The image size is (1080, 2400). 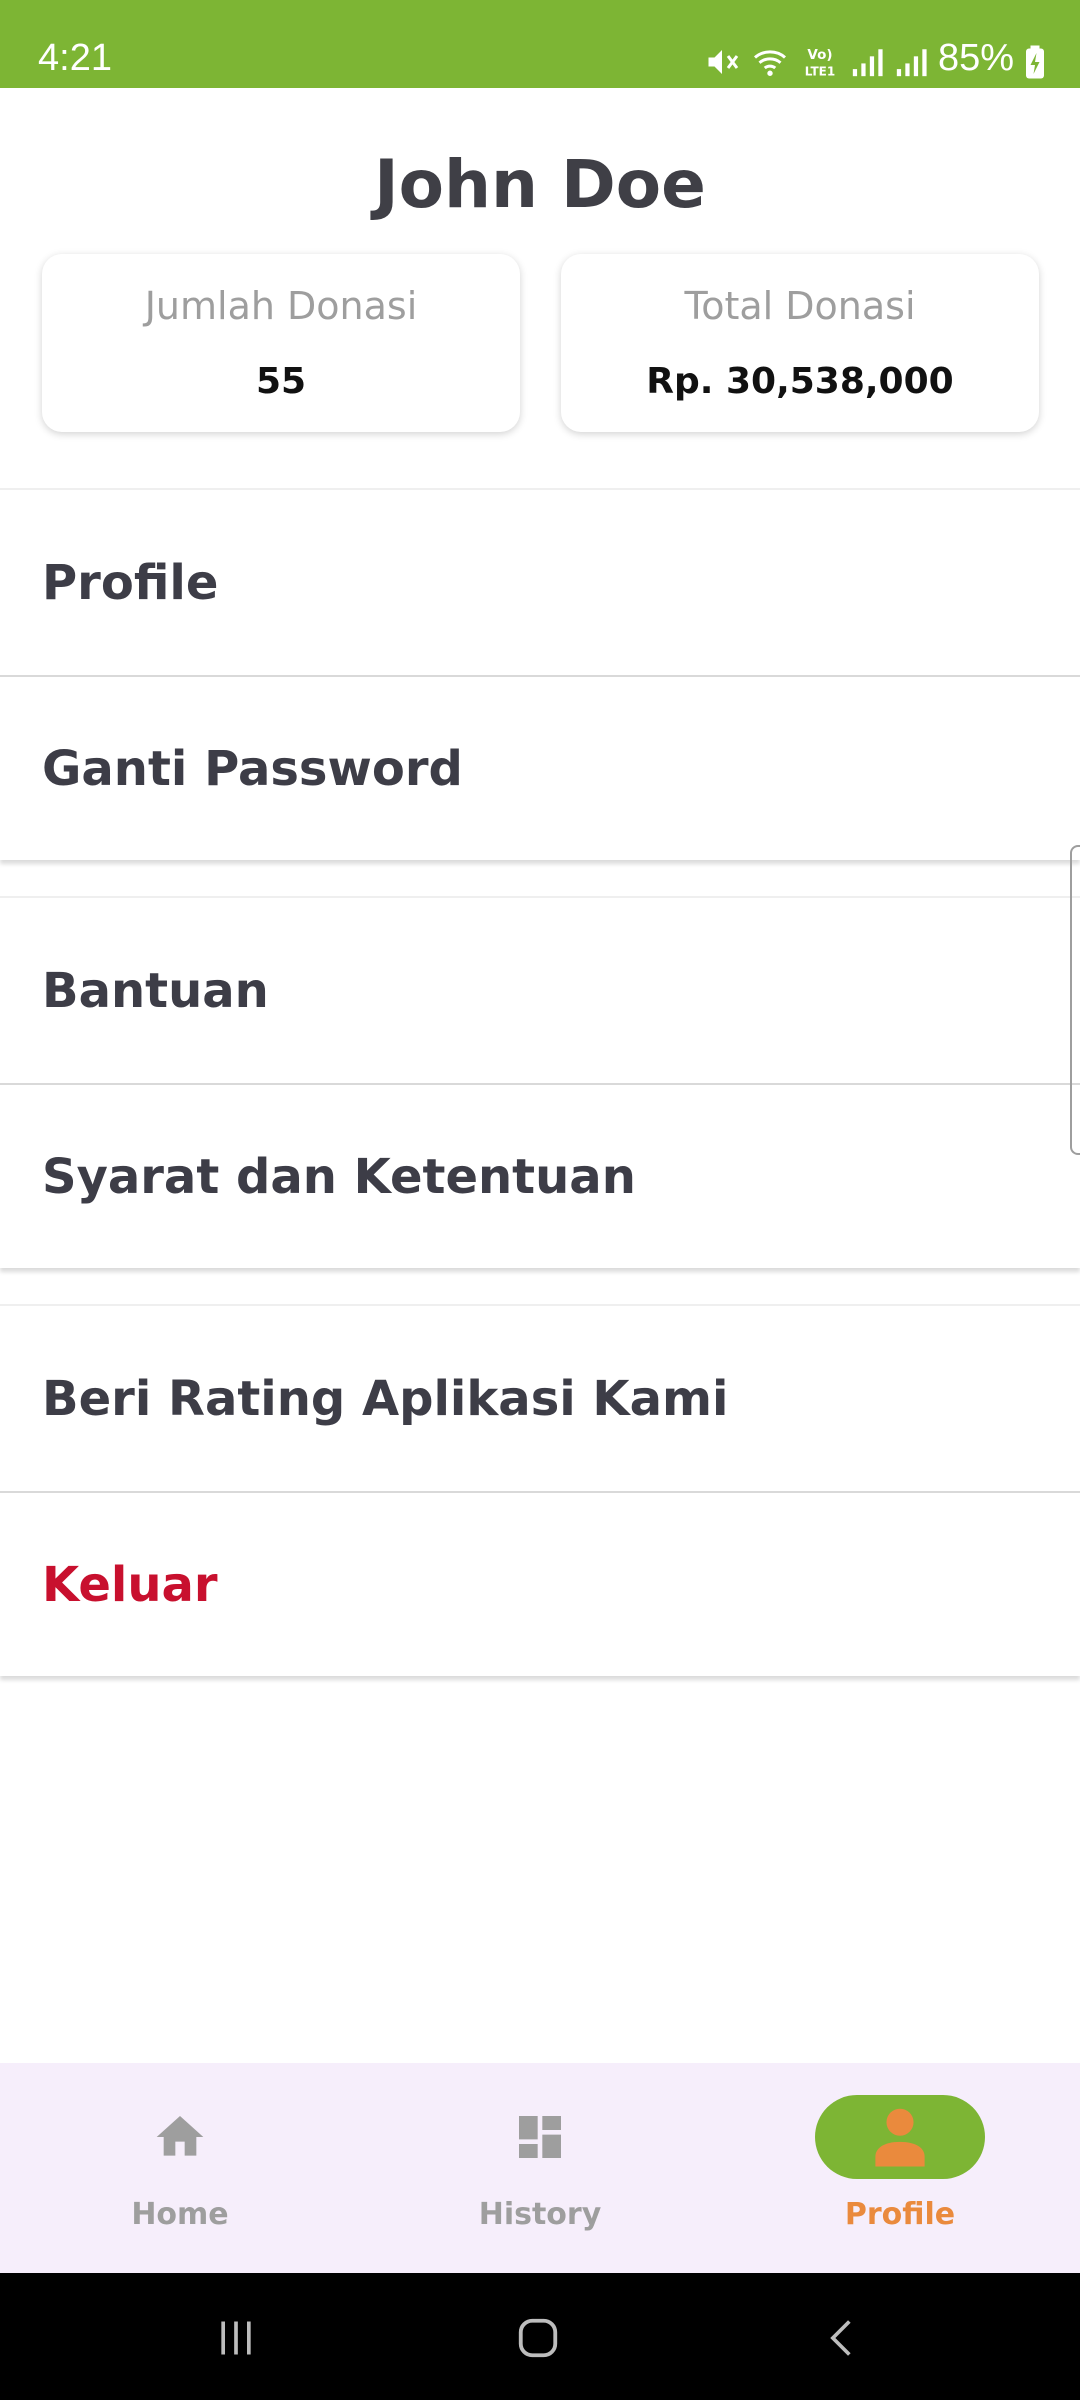 What do you see at coordinates (800, 343) in the screenshot?
I see `donation-total-card: Total Donasi Rp. 30,538,000` at bounding box center [800, 343].